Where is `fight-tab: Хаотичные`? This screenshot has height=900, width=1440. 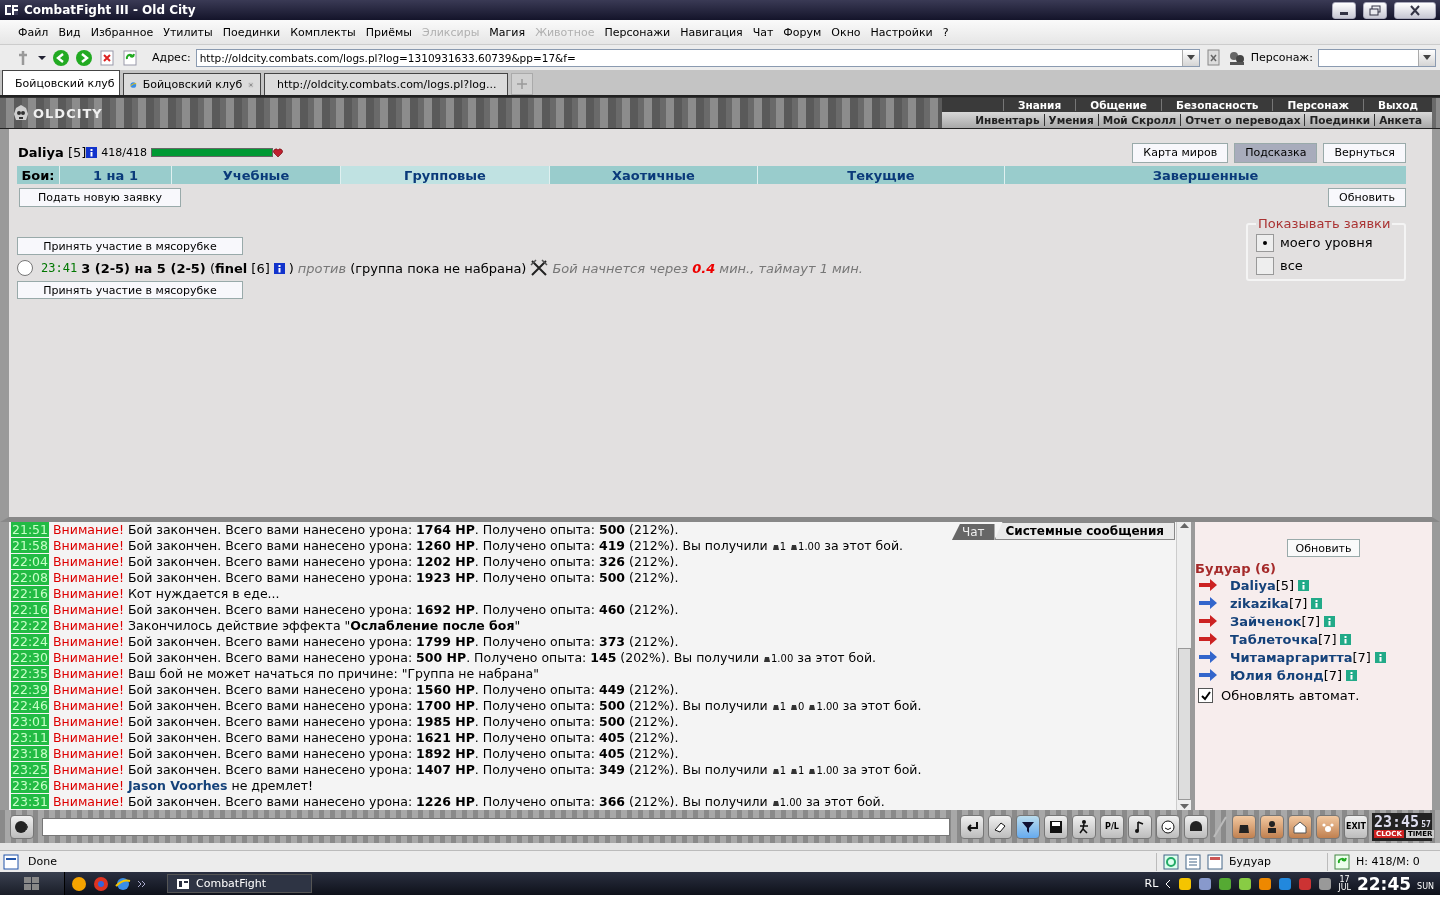 fight-tab: Хаотичные is located at coordinates (653, 175).